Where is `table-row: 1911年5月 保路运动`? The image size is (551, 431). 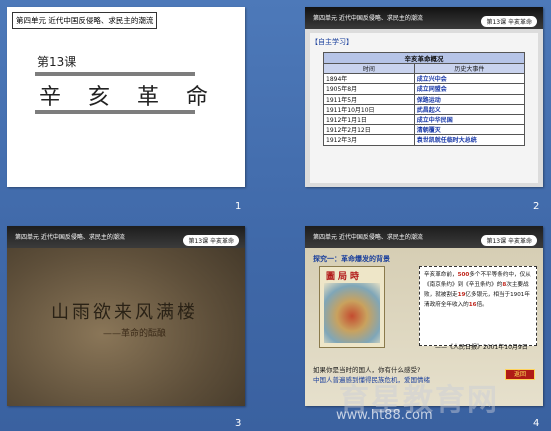 table-row: 1911年5月 保路运动 is located at coordinates (424, 99).